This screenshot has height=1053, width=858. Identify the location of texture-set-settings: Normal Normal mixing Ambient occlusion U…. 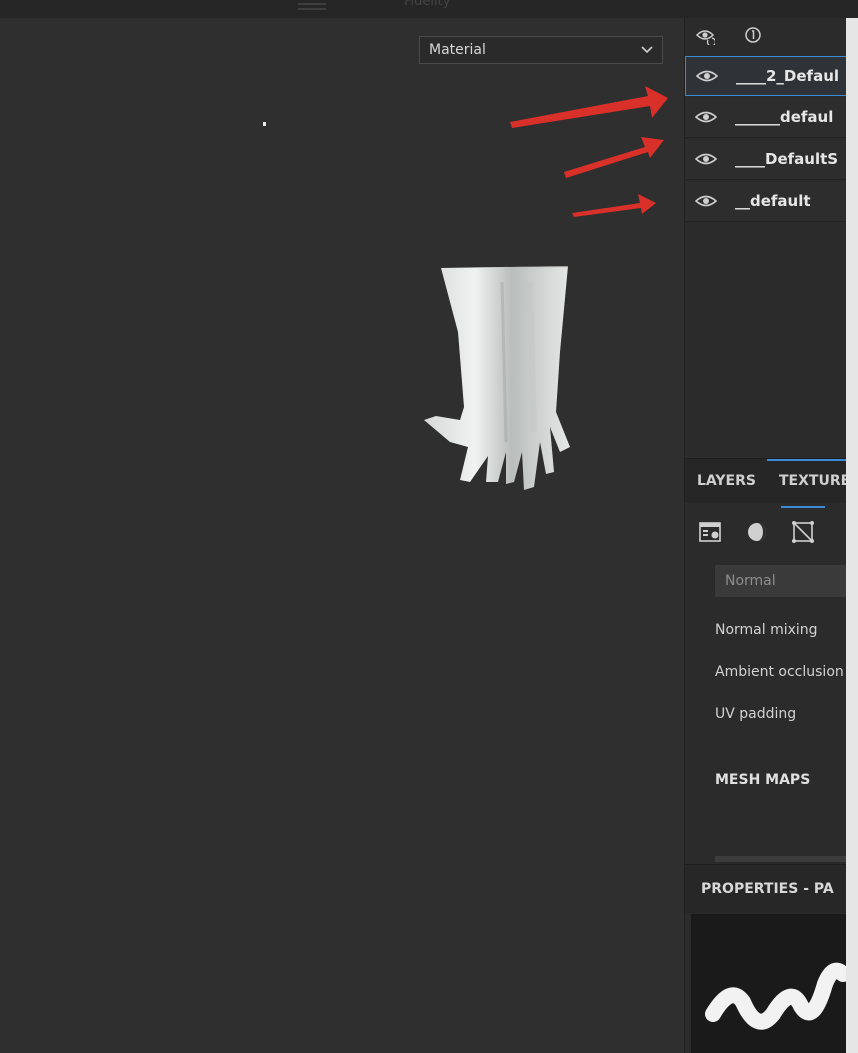
(766, 711).